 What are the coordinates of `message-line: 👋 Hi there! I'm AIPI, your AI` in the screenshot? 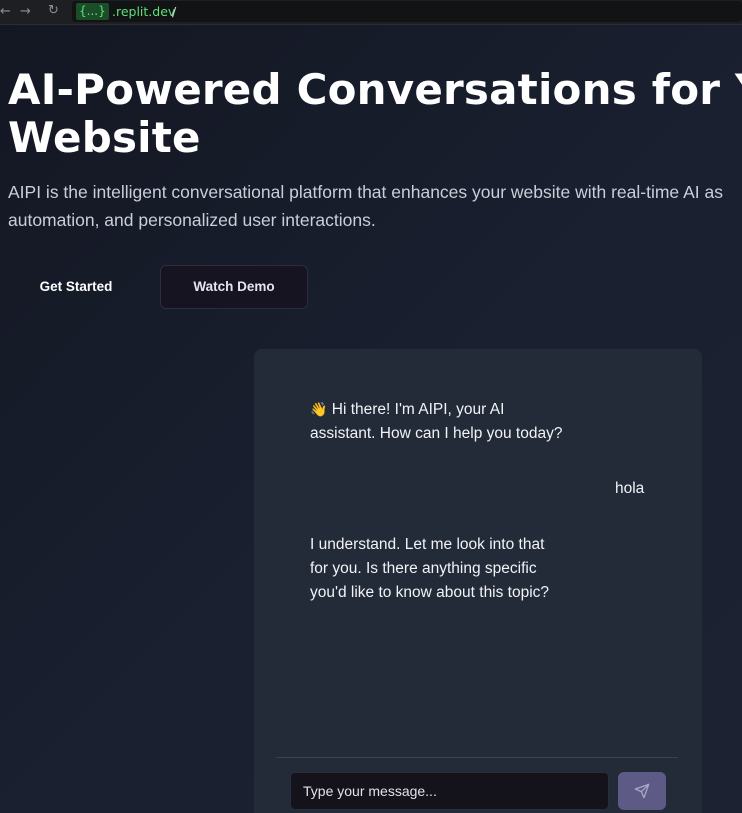 It's located at (436, 409).